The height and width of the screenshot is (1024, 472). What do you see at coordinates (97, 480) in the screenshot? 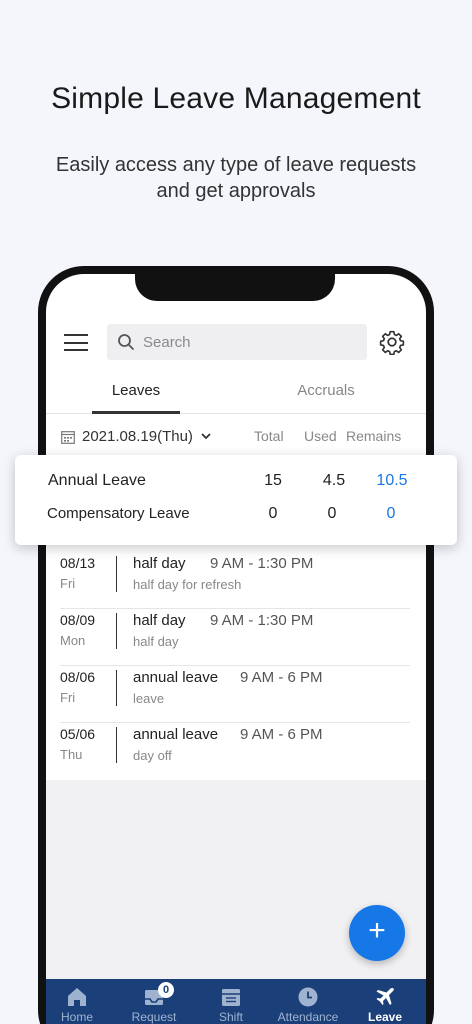
I see `summary-leave-name: Annual Leave` at bounding box center [97, 480].